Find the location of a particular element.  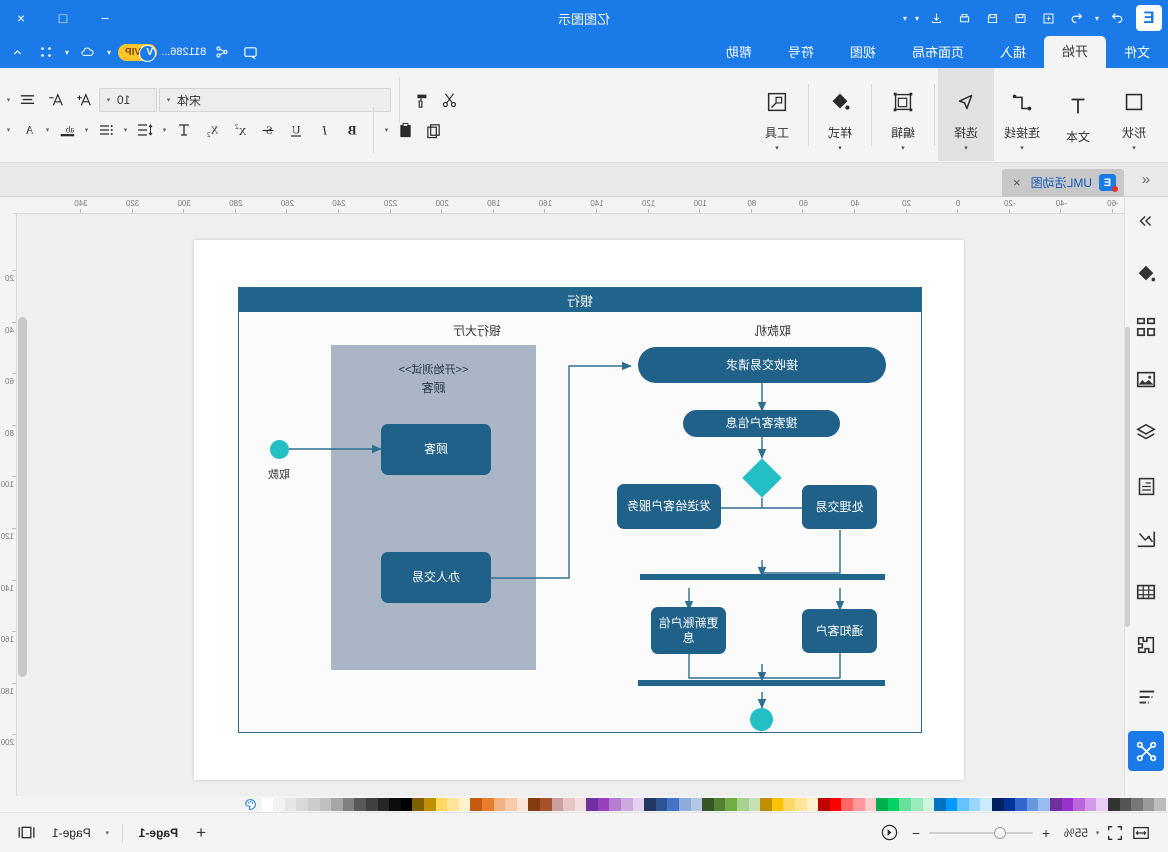

group-style-caret-icon: ▾ is located at coordinates (840, 148).